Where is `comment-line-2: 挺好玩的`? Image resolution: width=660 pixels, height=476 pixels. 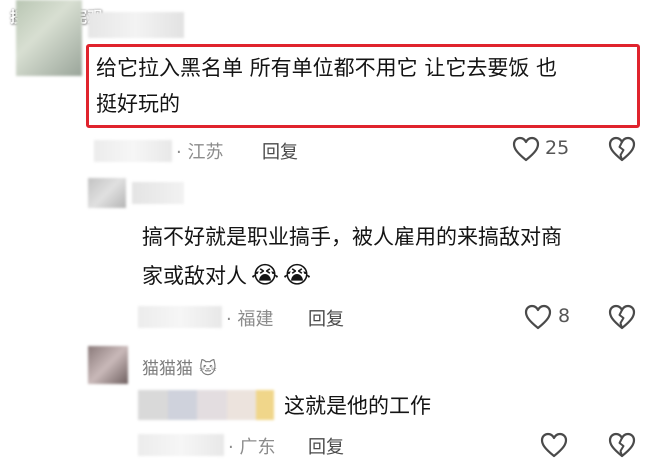 comment-line-2: 挺好玩的 is located at coordinates (138, 104).